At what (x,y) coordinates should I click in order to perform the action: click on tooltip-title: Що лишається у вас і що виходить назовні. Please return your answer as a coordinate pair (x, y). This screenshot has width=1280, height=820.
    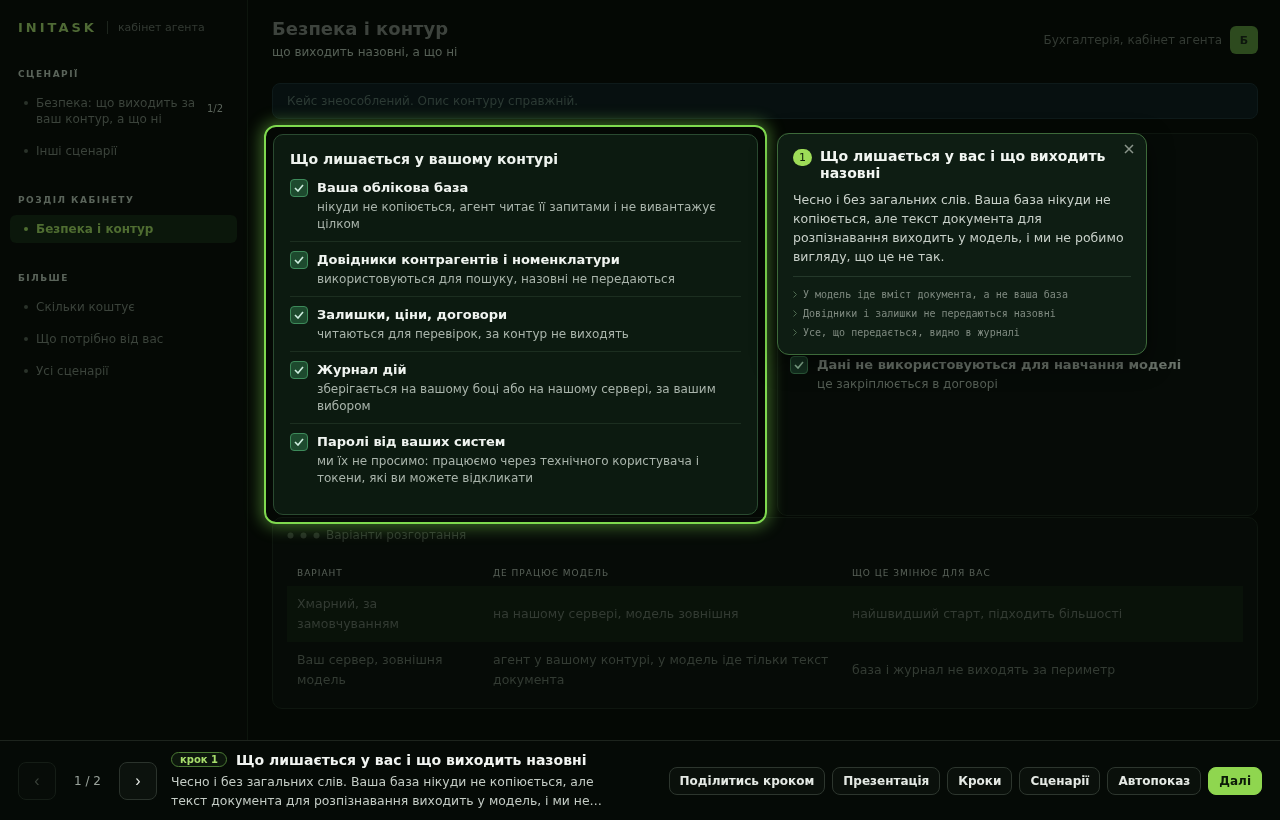
    Looking at the image, I should click on (963, 165).